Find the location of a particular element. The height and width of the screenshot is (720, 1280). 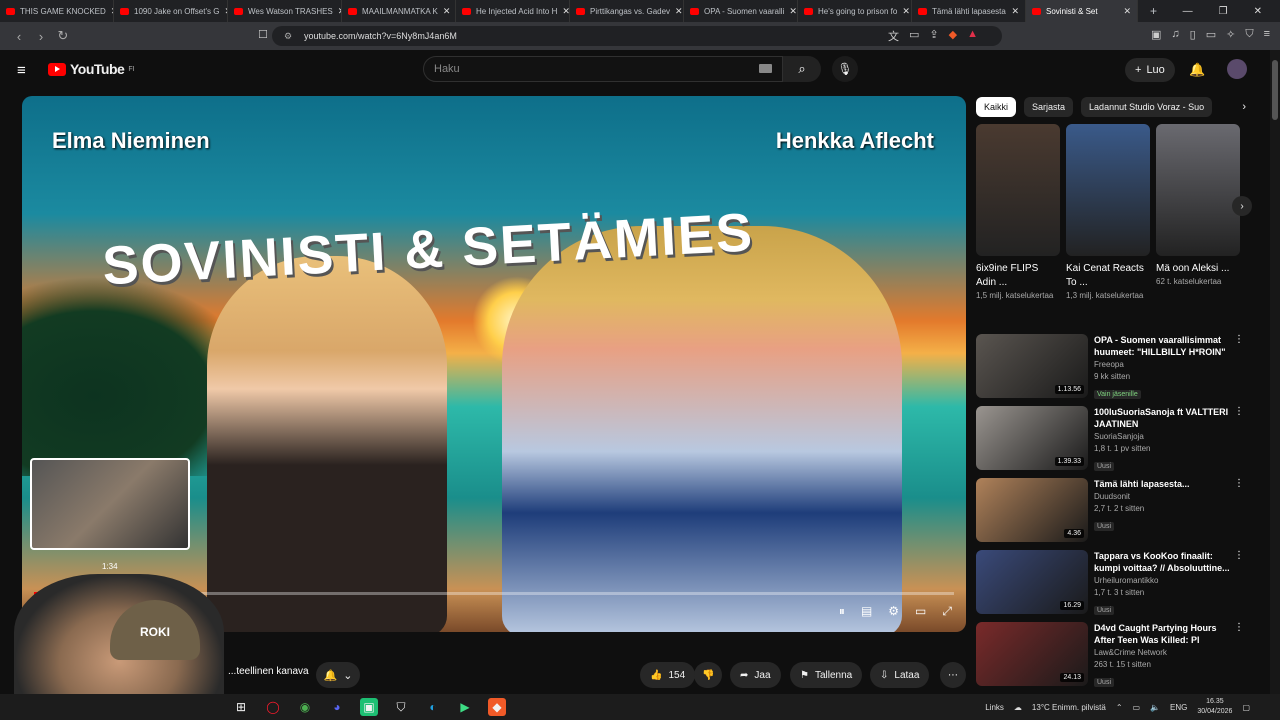

tab-label: He's going to prison fo is located at coordinates (858, 11).